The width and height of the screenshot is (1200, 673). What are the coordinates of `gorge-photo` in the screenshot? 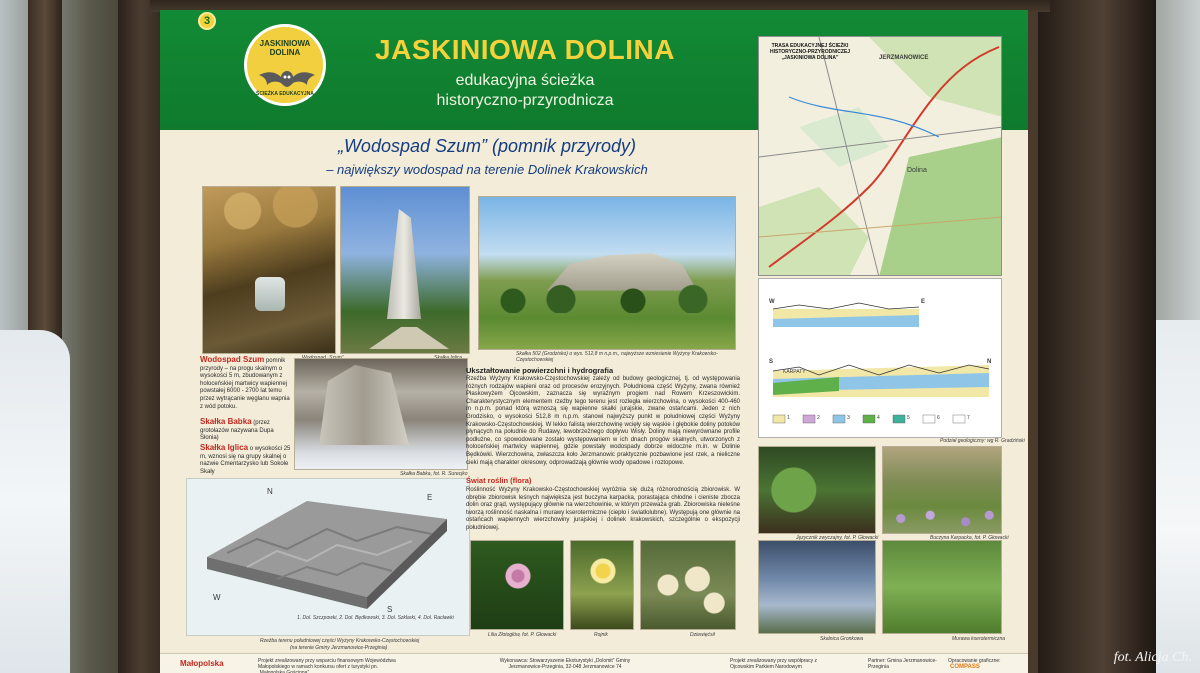 It's located at (381, 414).